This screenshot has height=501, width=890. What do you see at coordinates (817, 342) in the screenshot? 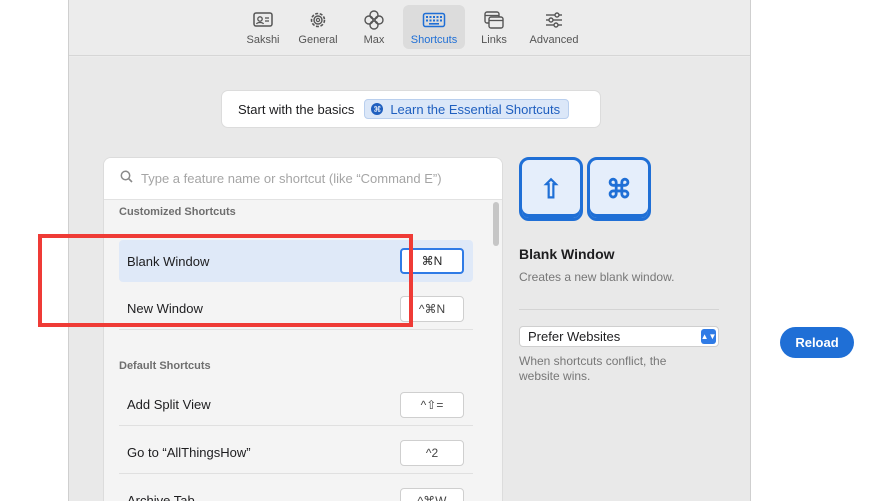
I see `reload-button: Reload` at bounding box center [817, 342].